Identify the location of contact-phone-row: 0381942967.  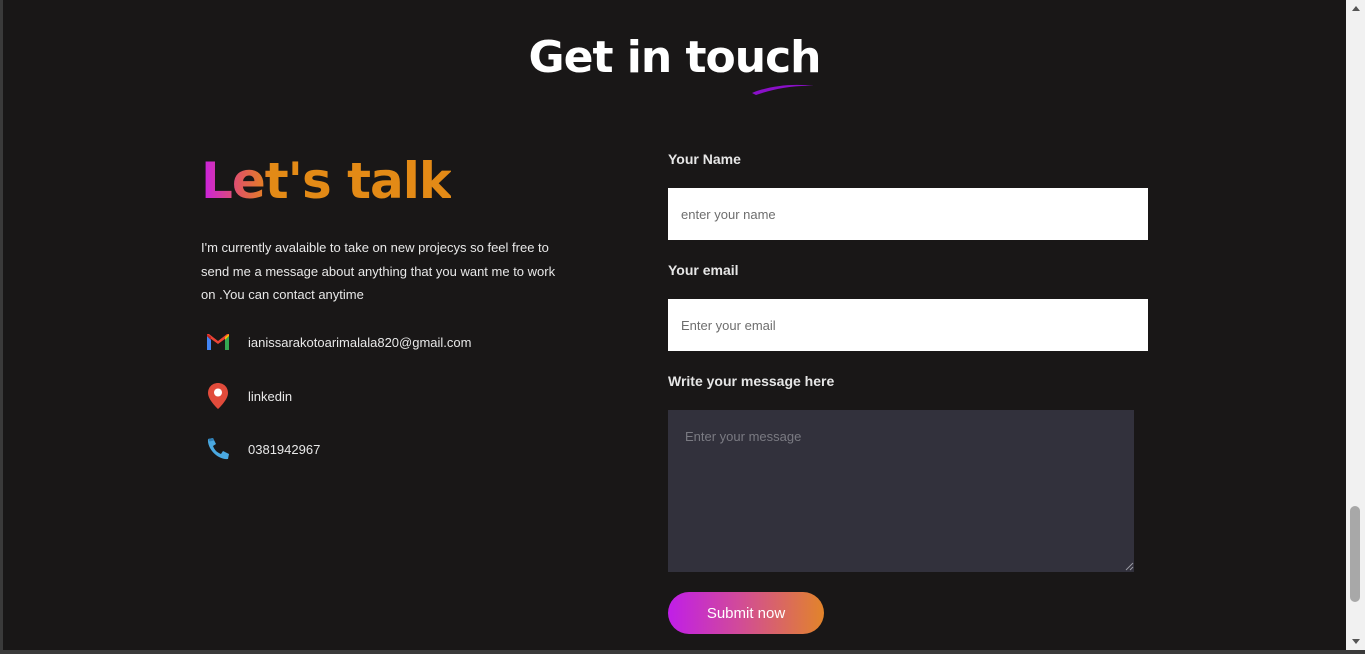
(261, 449).